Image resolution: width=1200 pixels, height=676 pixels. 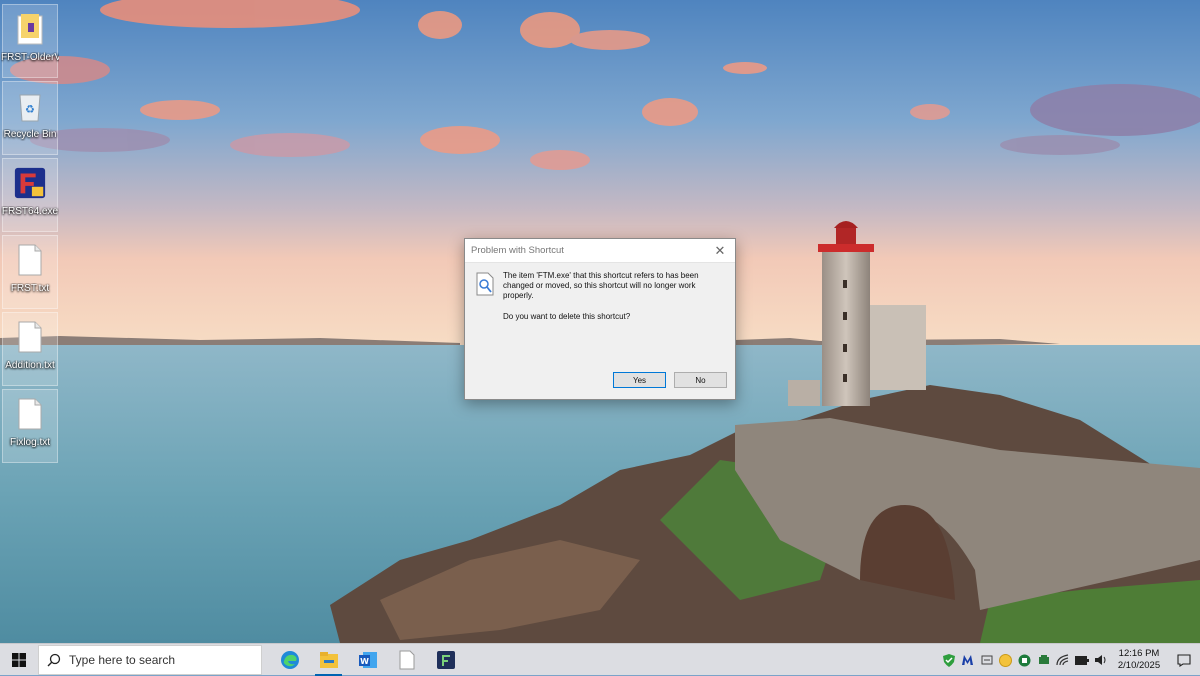 I want to click on desktop-icon-addition-txt: Addition.txt, so click(x=30, y=349).